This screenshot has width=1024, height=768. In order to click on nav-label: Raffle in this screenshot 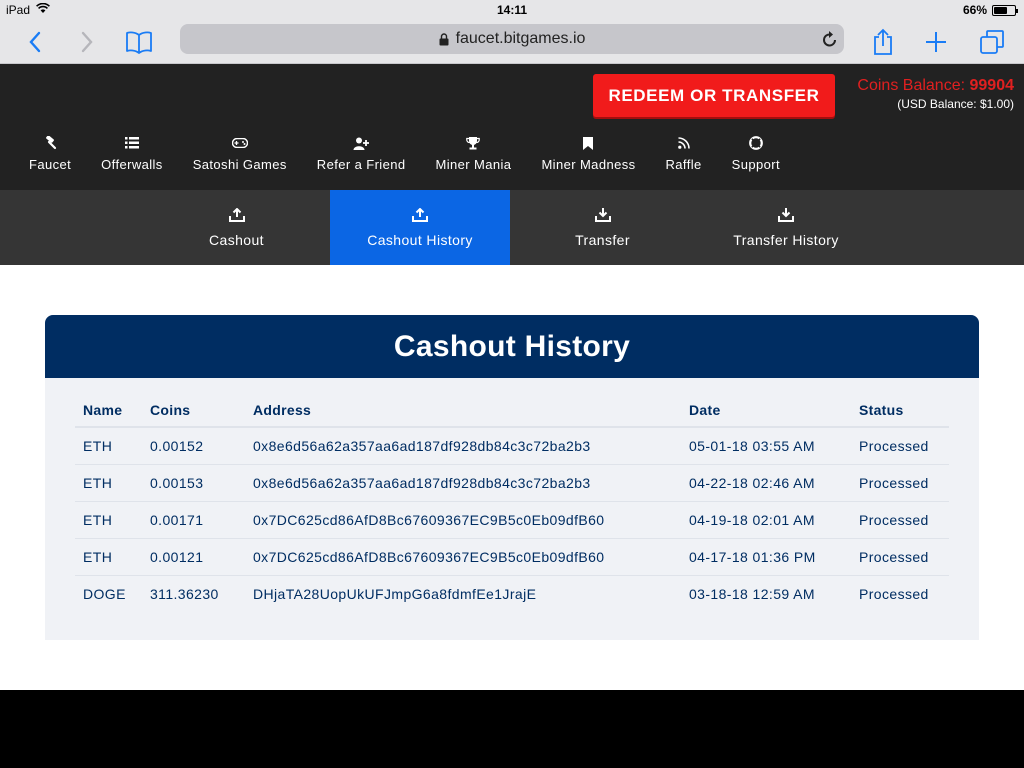, I will do `click(683, 164)`.